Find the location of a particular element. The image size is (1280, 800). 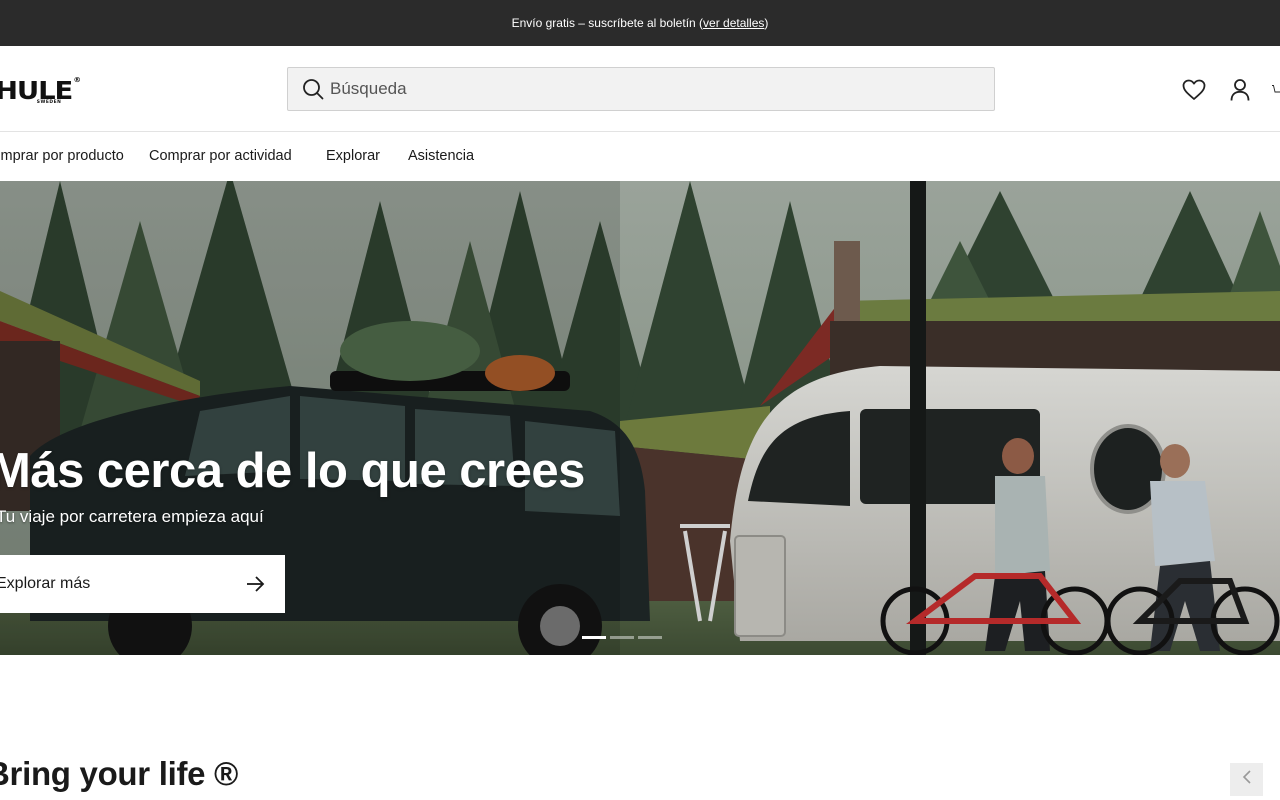

explore-more-label: Explorar más is located at coordinates (45, 583).